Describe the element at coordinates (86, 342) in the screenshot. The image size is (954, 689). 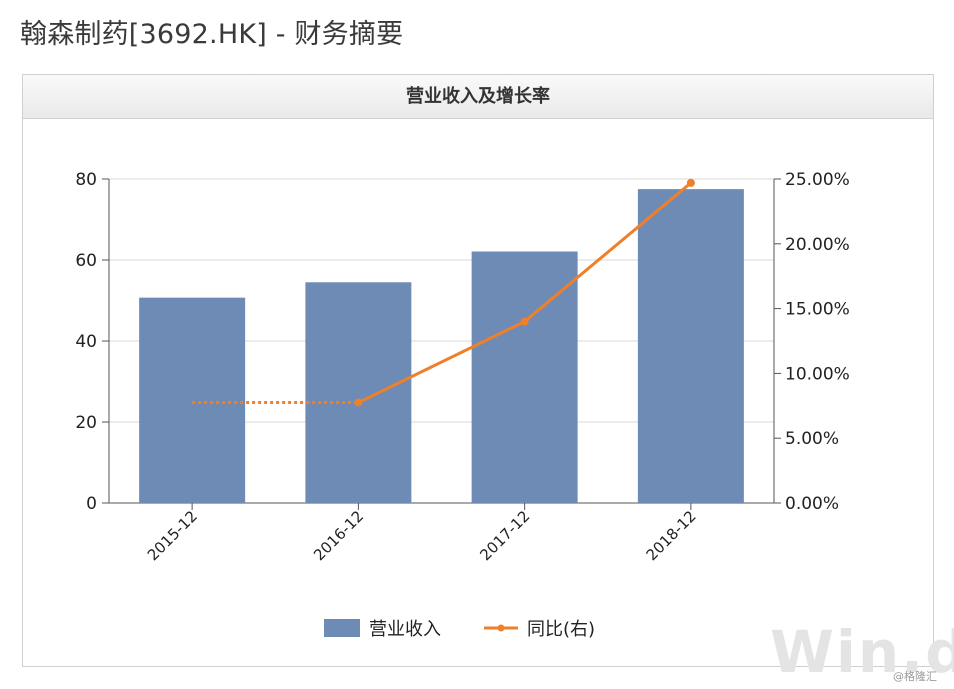
I see `left-axis-tick-label: 40` at that location.